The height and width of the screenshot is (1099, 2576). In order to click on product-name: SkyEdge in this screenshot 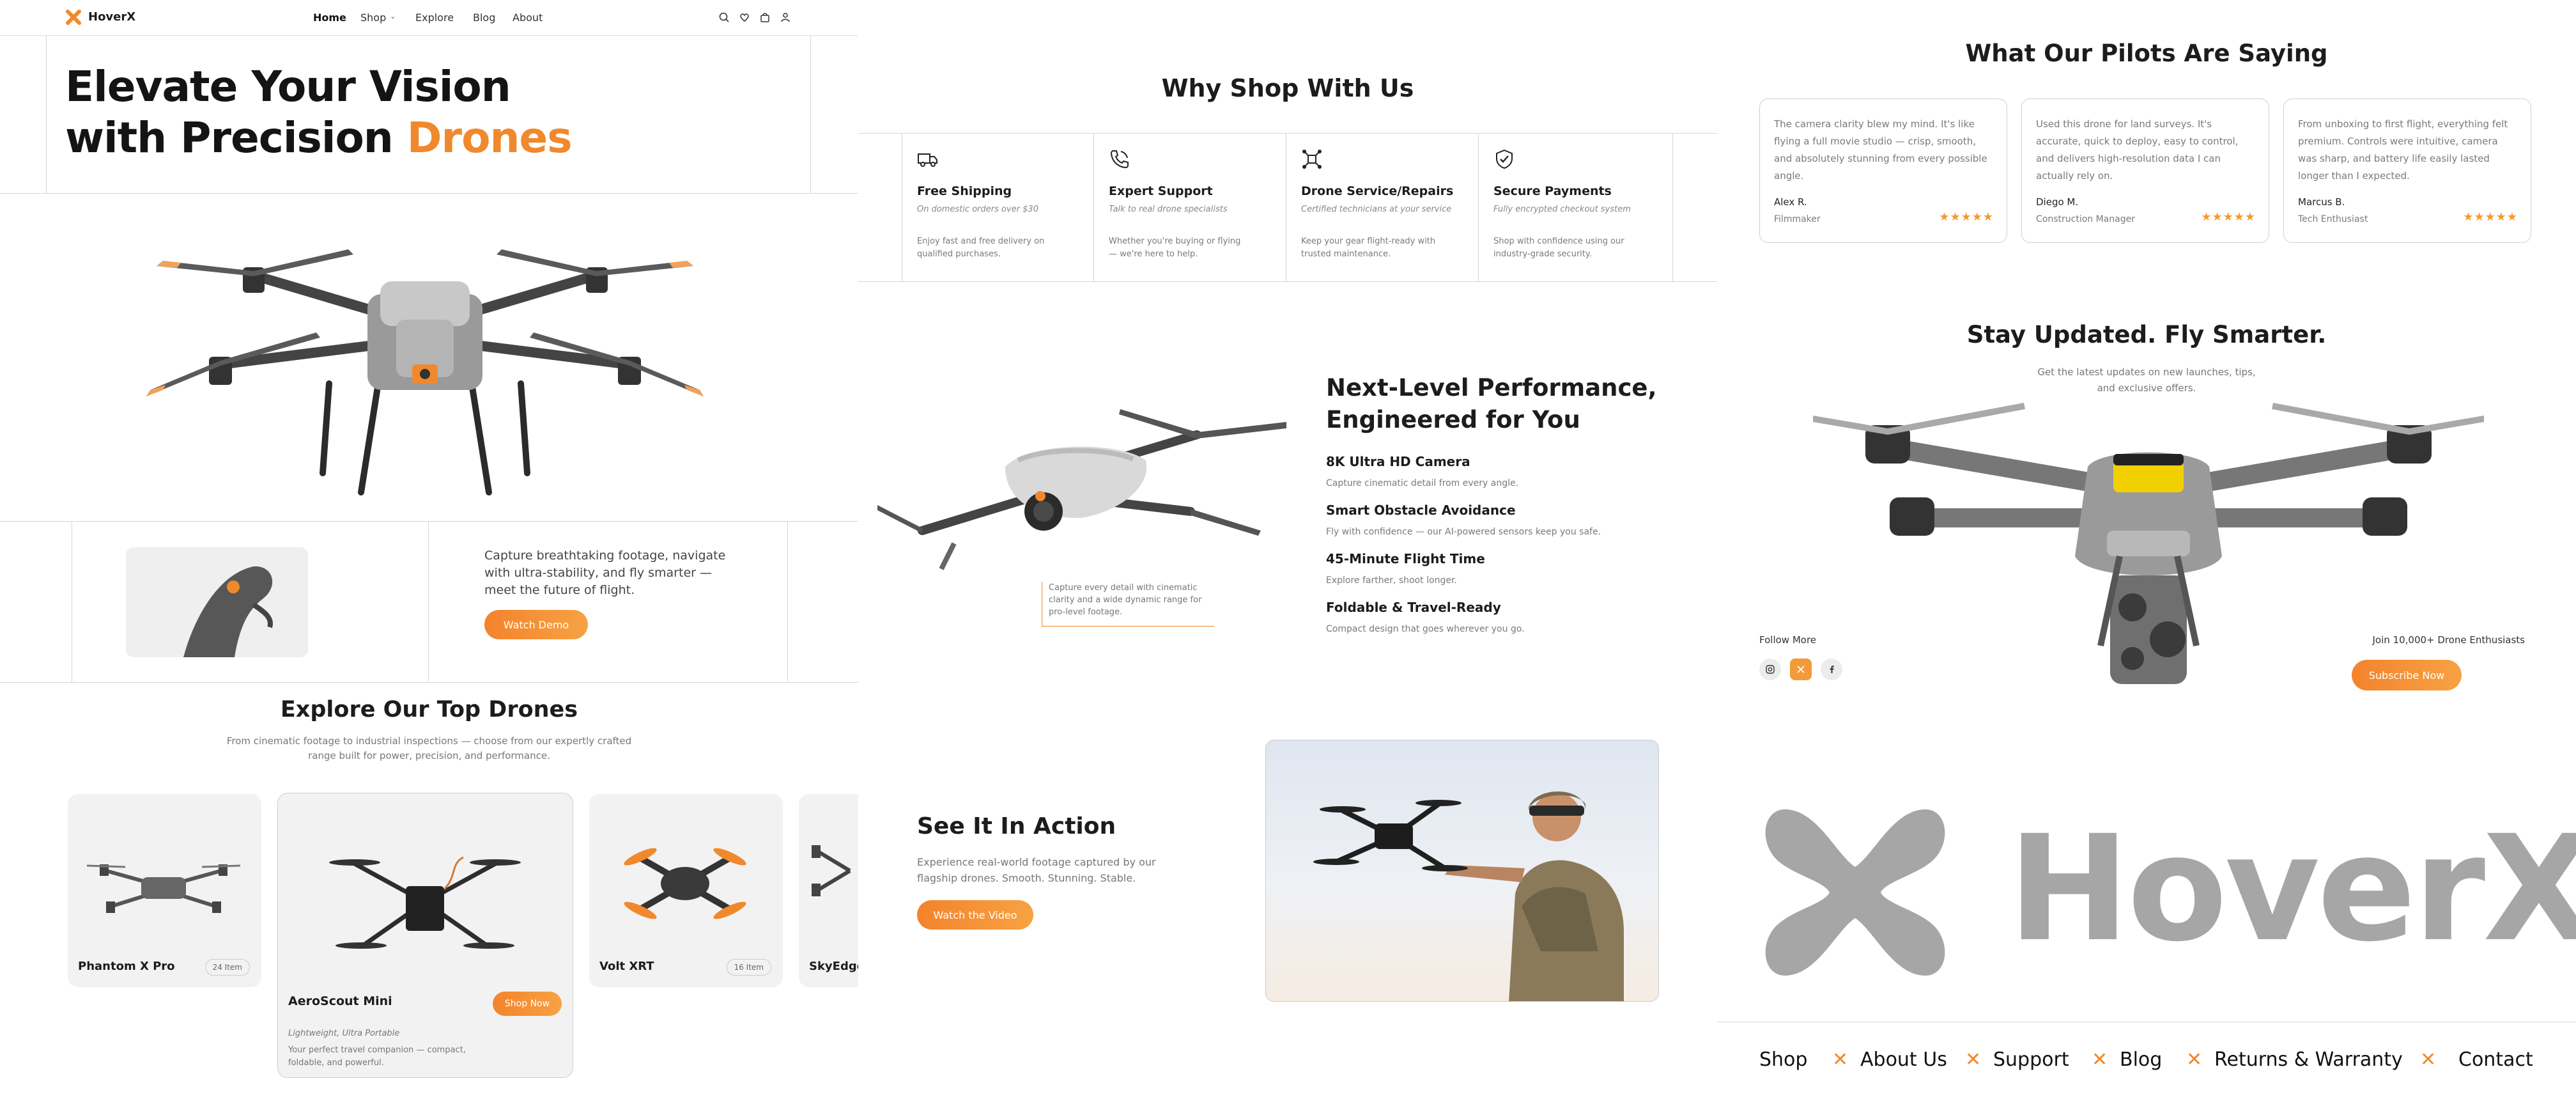, I will do `click(833, 966)`.